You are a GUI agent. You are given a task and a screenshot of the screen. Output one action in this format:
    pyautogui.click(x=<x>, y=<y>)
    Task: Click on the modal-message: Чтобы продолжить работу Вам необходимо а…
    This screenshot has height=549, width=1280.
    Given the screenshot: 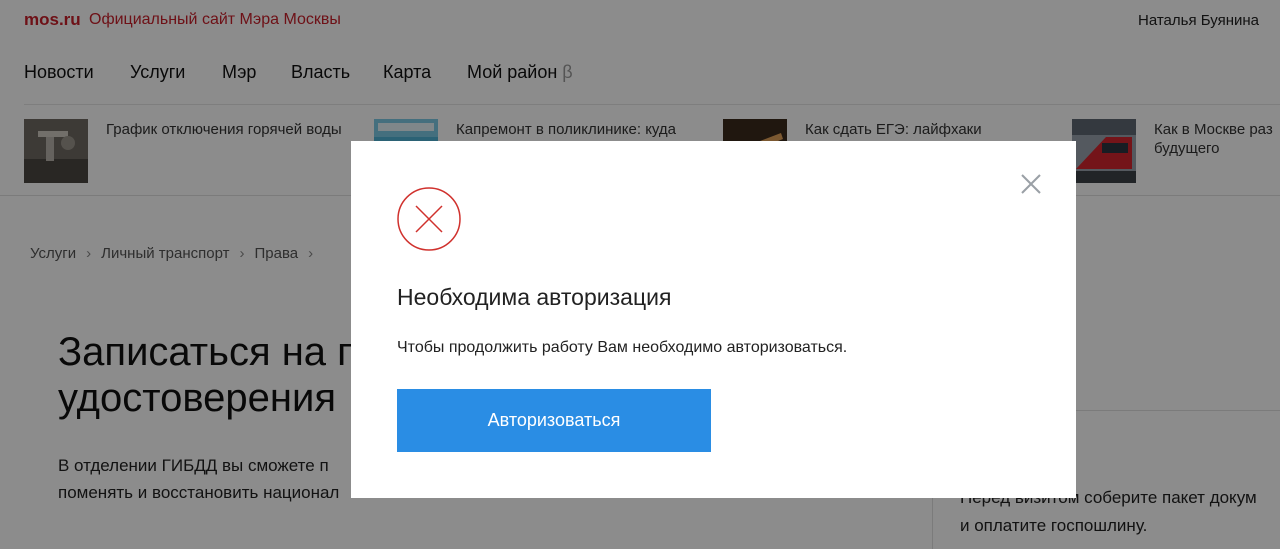 What is the action you would take?
    pyautogui.click(x=622, y=347)
    